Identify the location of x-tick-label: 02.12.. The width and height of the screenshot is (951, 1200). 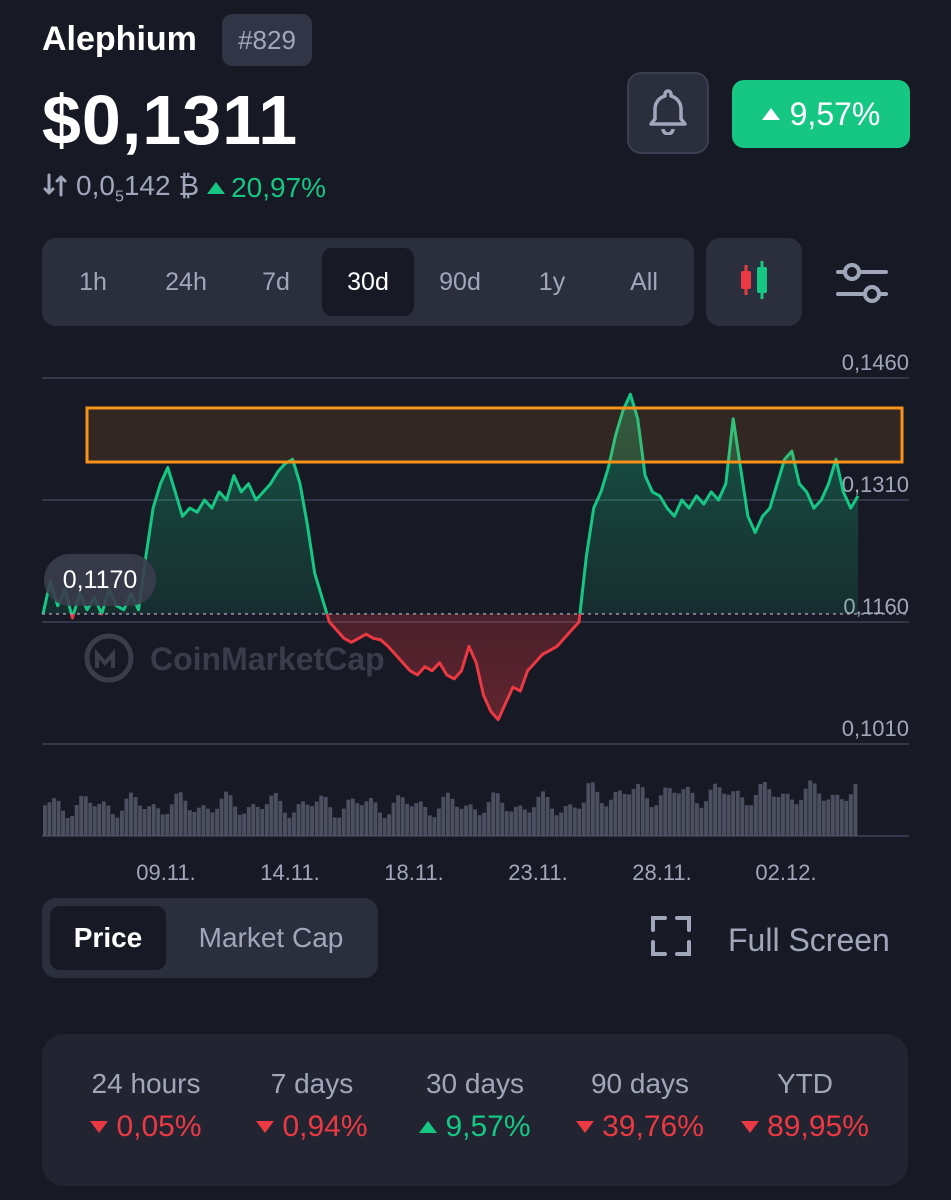
(785, 872).